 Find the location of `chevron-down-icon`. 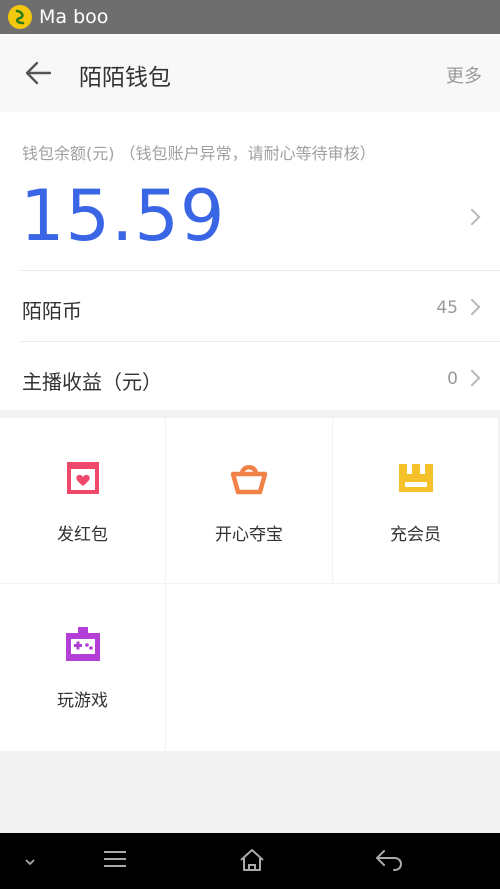

chevron-down-icon is located at coordinates (30, 862).